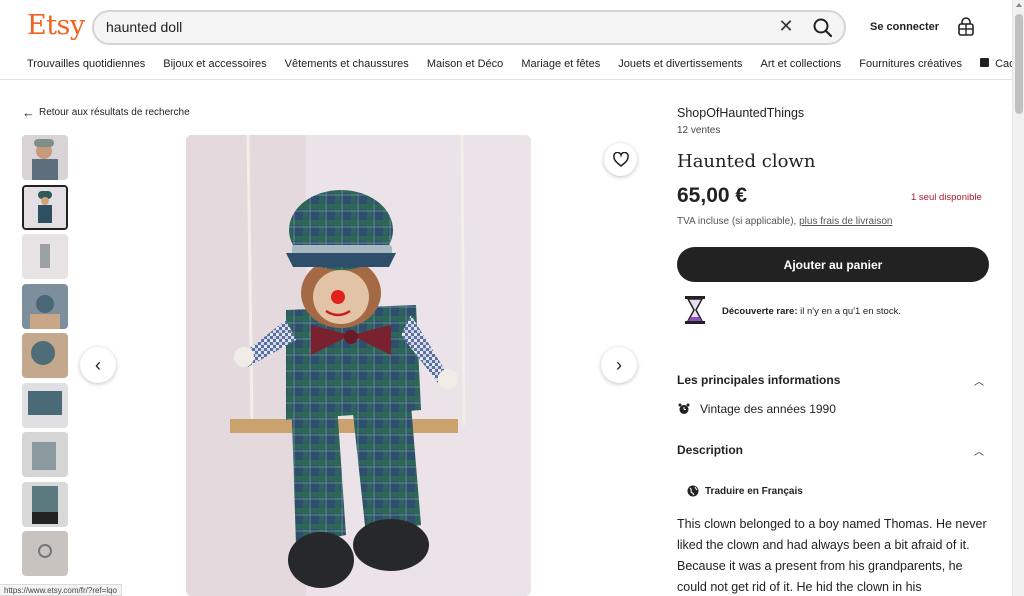 Image resolution: width=1024 pixels, height=596 pixels. Describe the element at coordinates (823, 28) in the screenshot. I see `search-icon` at that location.